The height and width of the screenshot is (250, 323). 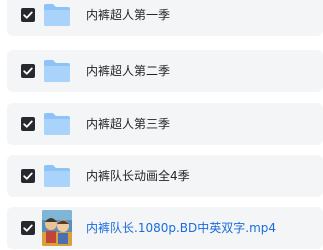 I want to click on file-name: 内裤超人第一季, so click(x=128, y=15).